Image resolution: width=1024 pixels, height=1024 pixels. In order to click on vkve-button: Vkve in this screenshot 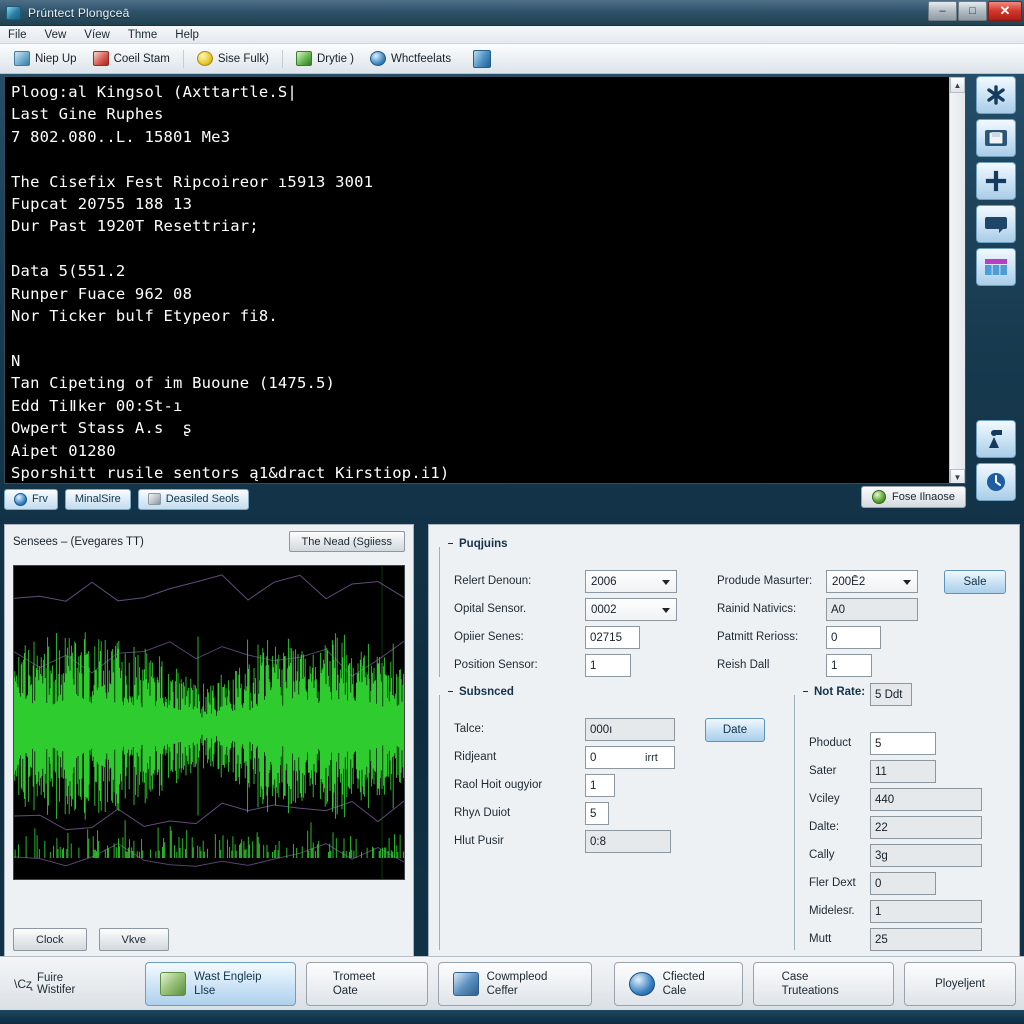, I will do `click(133, 939)`.